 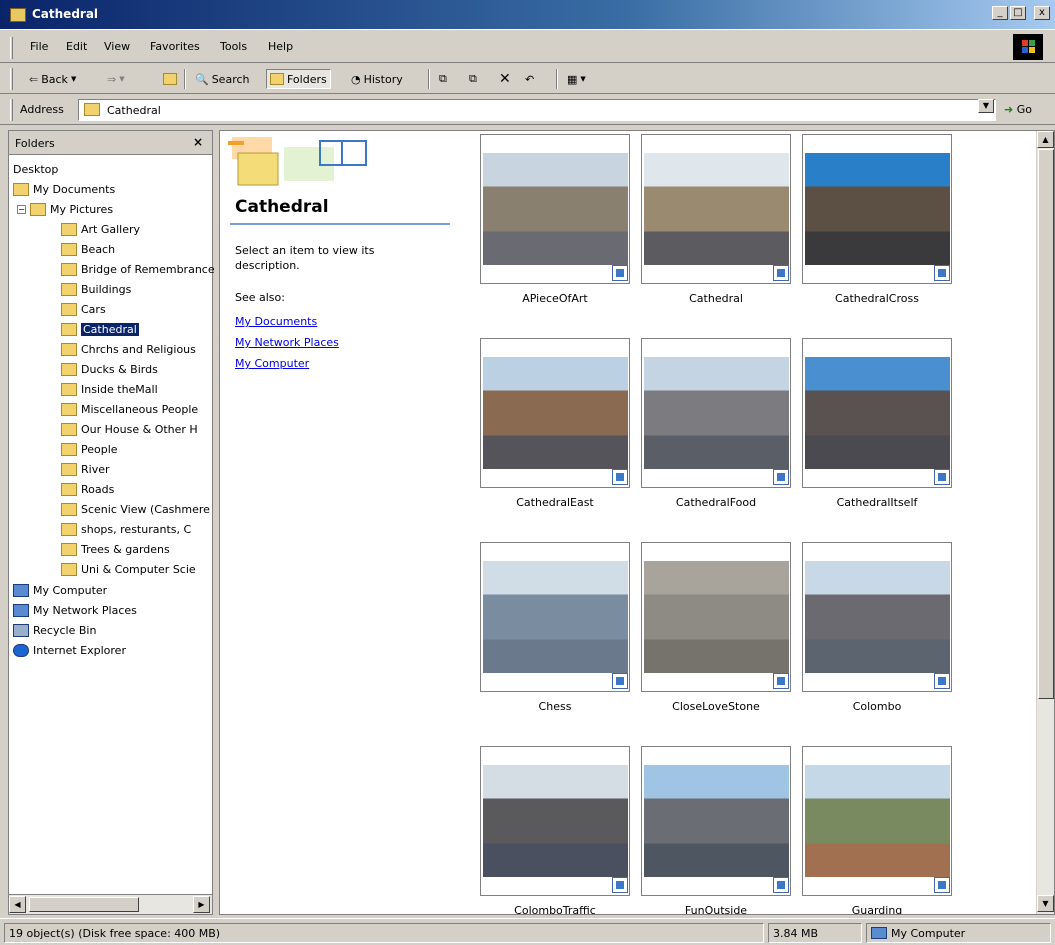 What do you see at coordinates (64, 189) in the screenshot?
I see `tree-item-my-documents: My Documents` at bounding box center [64, 189].